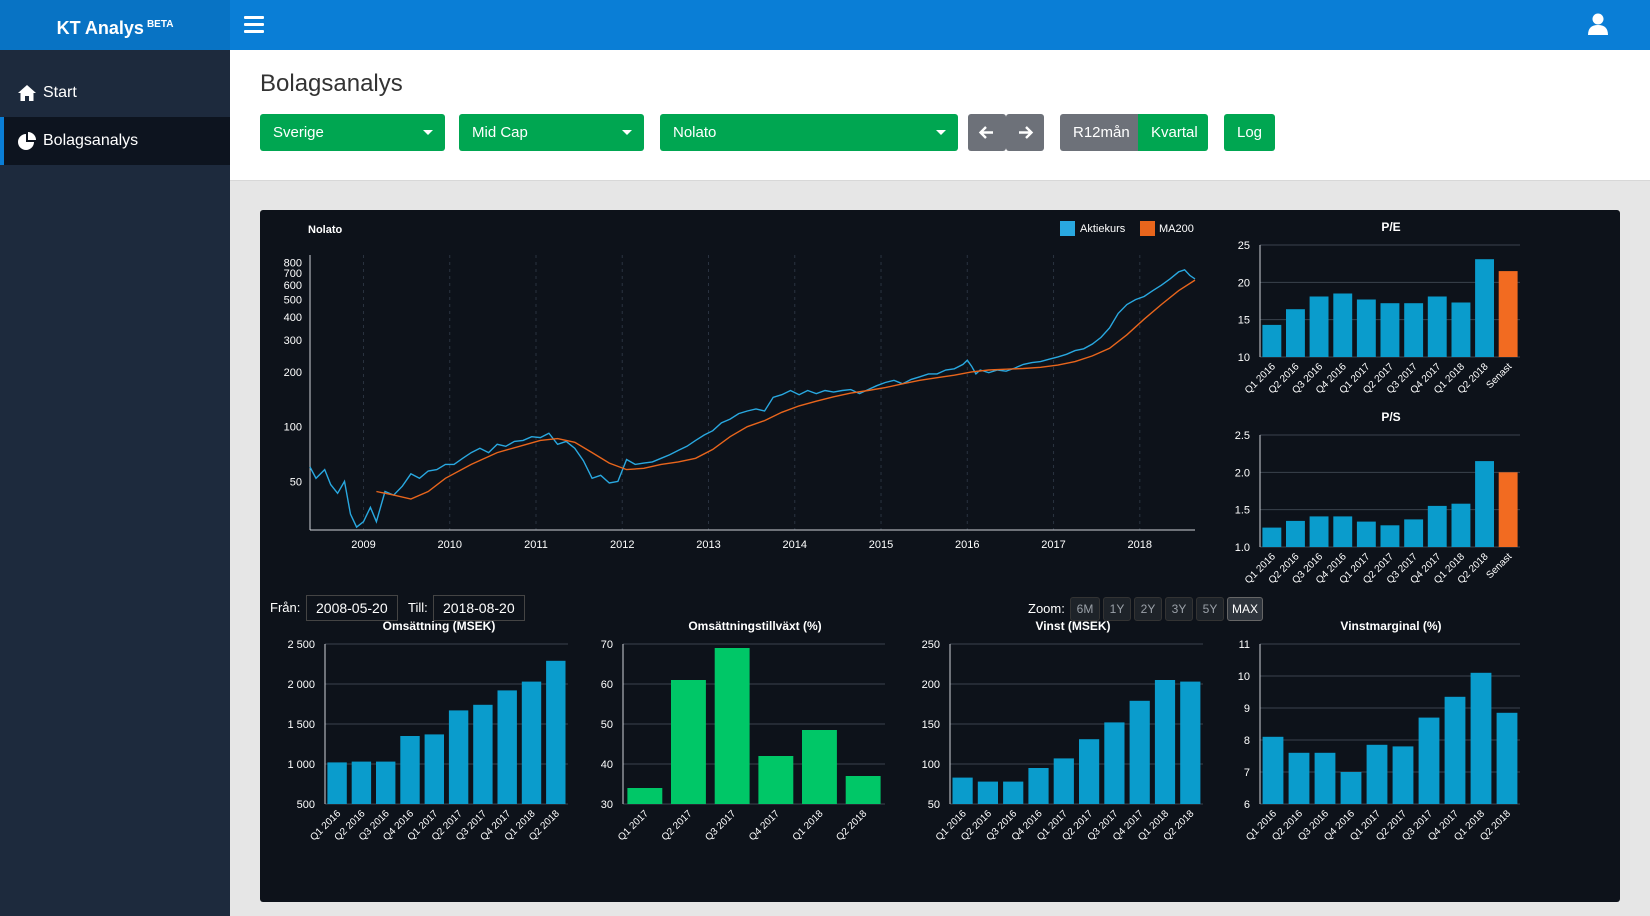  Describe the element at coordinates (1500, 376) in the screenshot. I see `x-tick-label: Senast` at that location.